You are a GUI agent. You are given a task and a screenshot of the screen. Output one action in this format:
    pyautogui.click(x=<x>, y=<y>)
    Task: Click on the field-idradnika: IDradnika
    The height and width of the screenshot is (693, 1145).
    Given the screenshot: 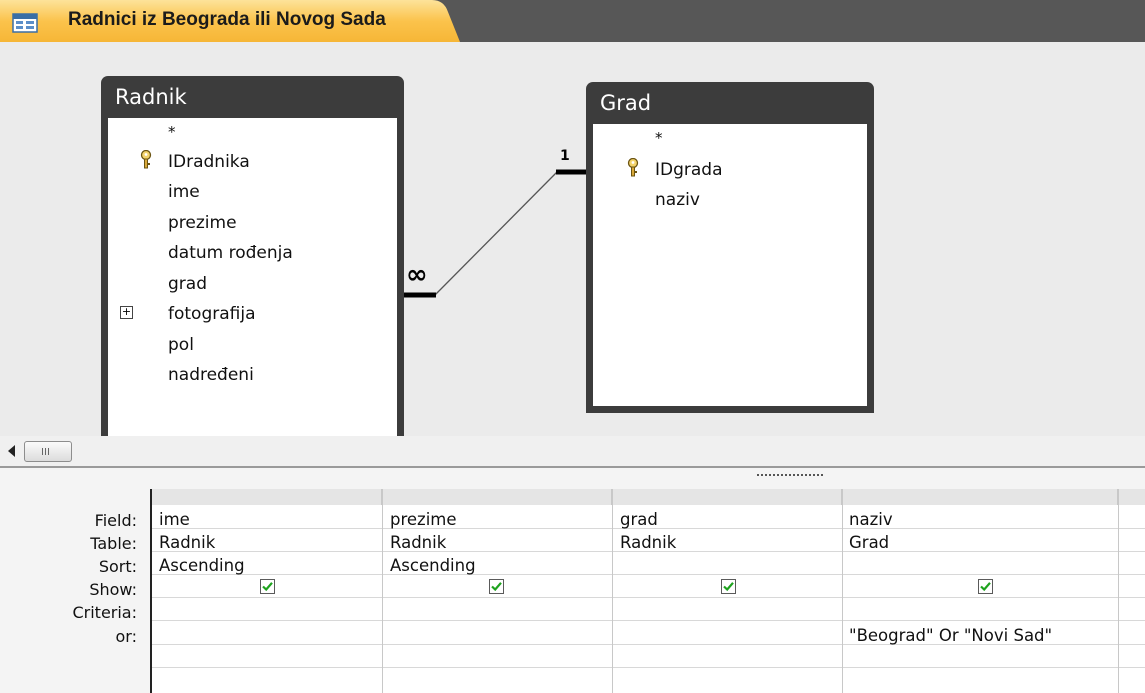 What is the action you would take?
    pyautogui.click(x=209, y=162)
    